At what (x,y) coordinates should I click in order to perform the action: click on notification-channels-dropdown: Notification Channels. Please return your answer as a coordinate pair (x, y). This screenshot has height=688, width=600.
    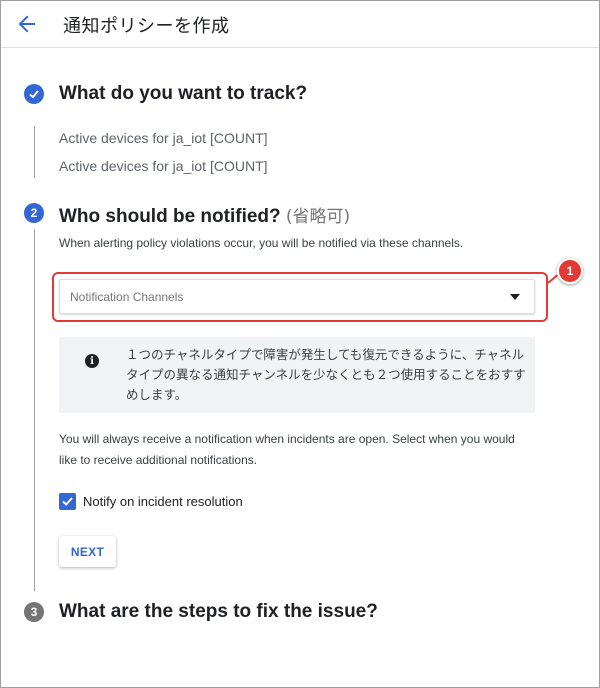
    Looking at the image, I should click on (297, 296).